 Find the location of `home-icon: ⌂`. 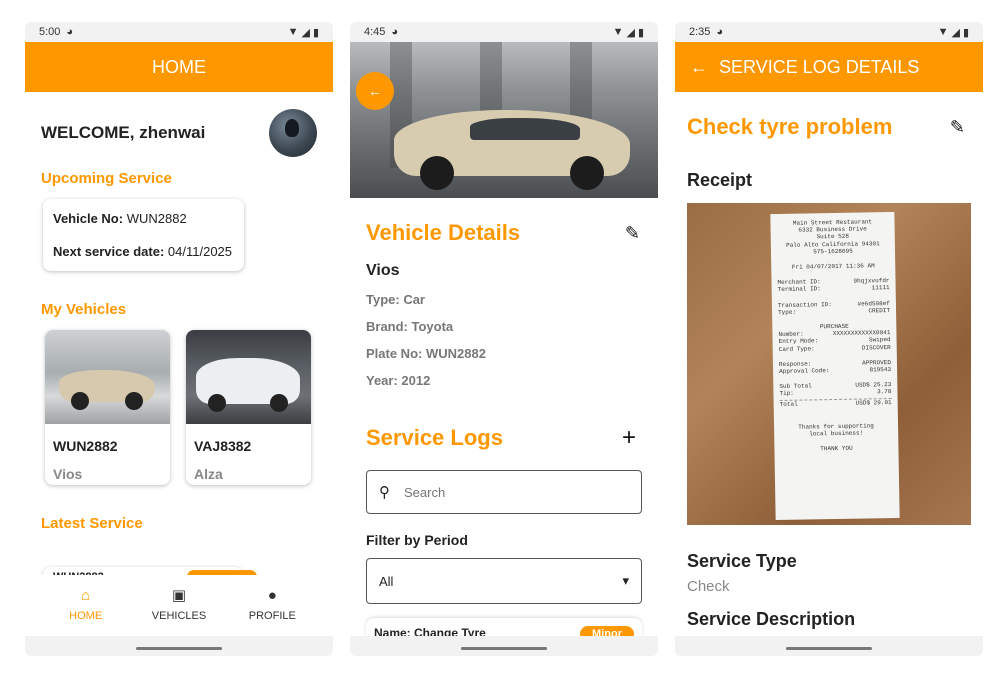

home-icon: ⌂ is located at coordinates (86, 595).